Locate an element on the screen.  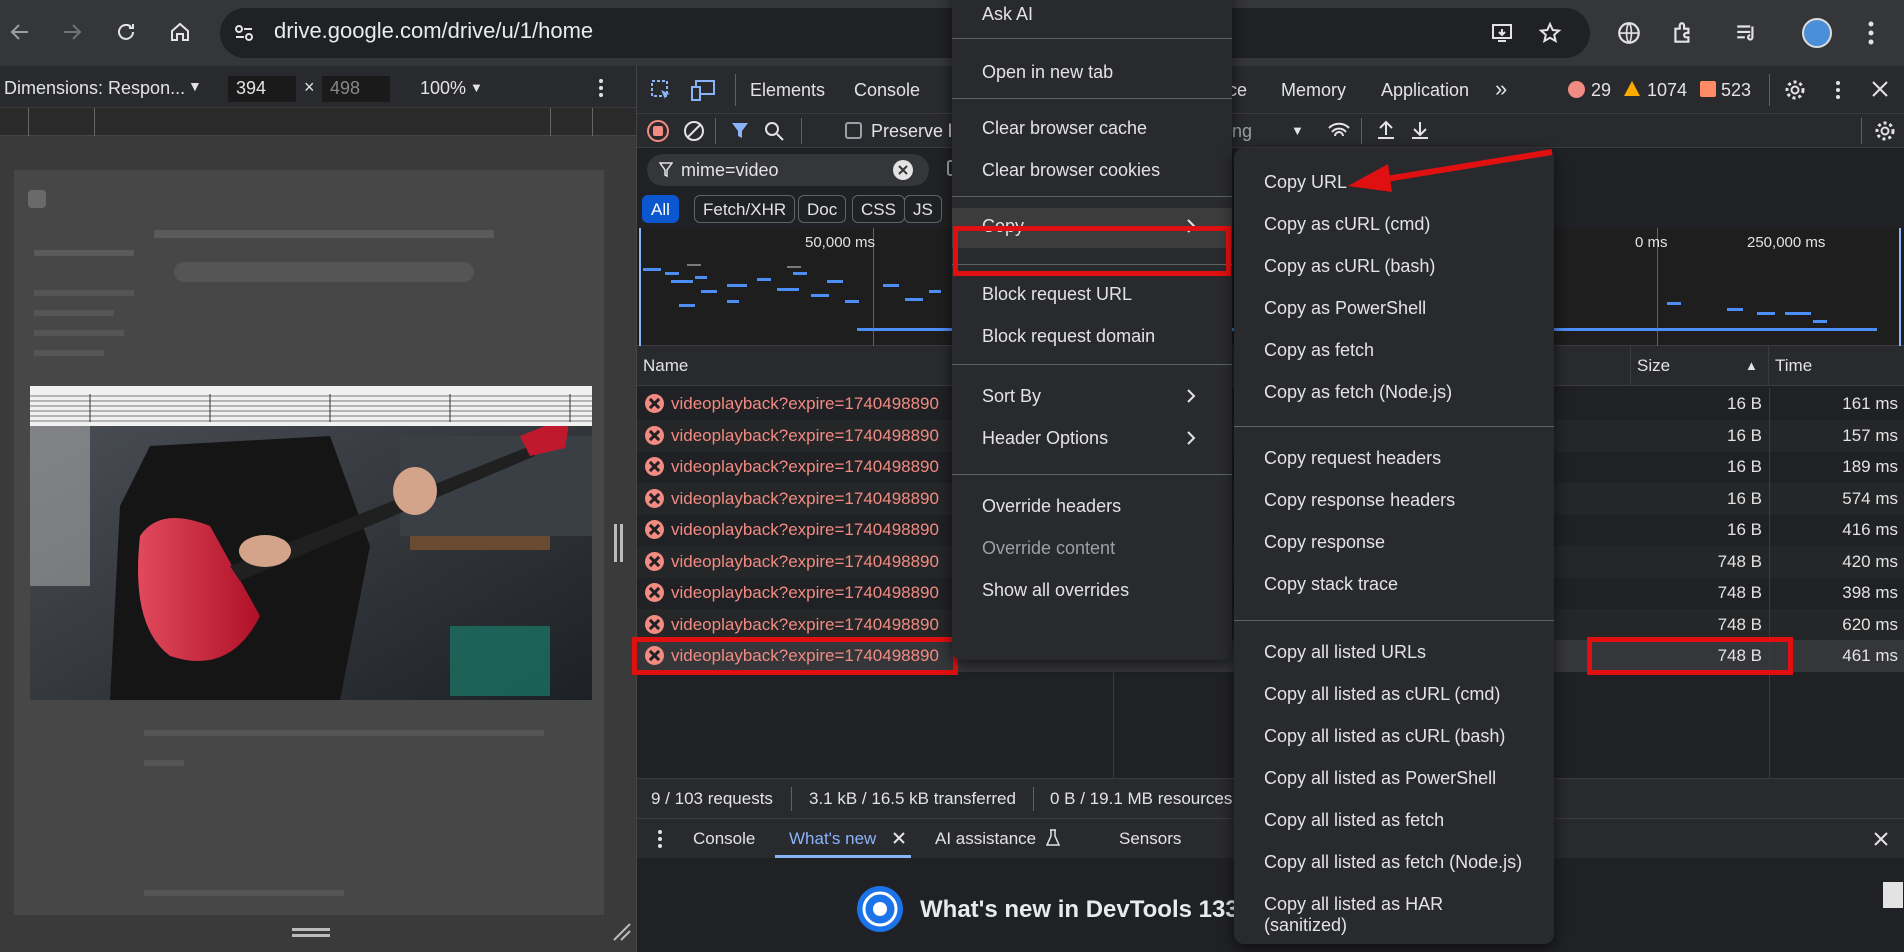
clear-icon is located at coordinates (694, 131).